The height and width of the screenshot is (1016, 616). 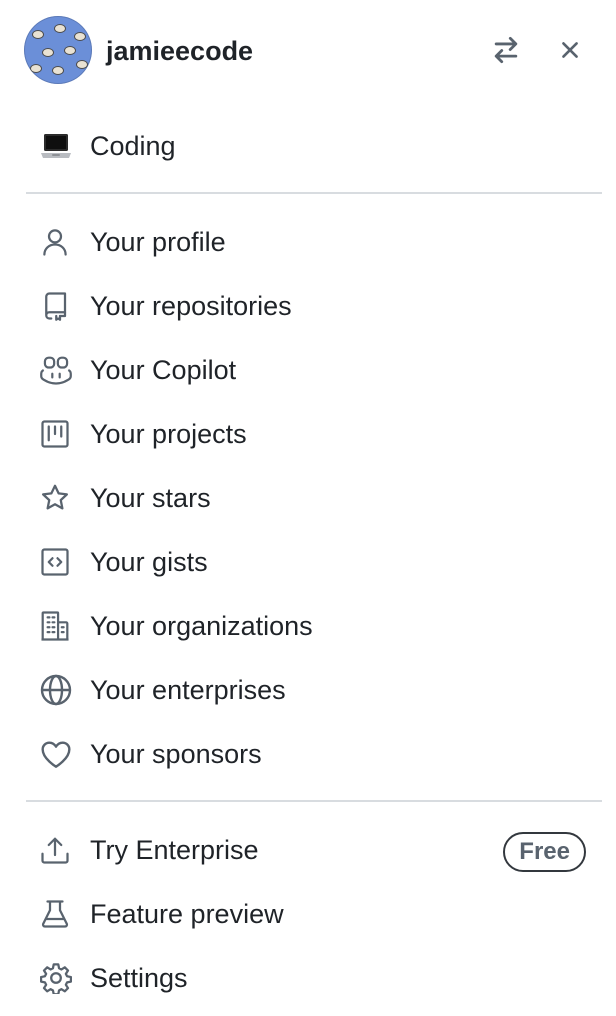 I want to click on switch-account-button, so click(x=506, y=50).